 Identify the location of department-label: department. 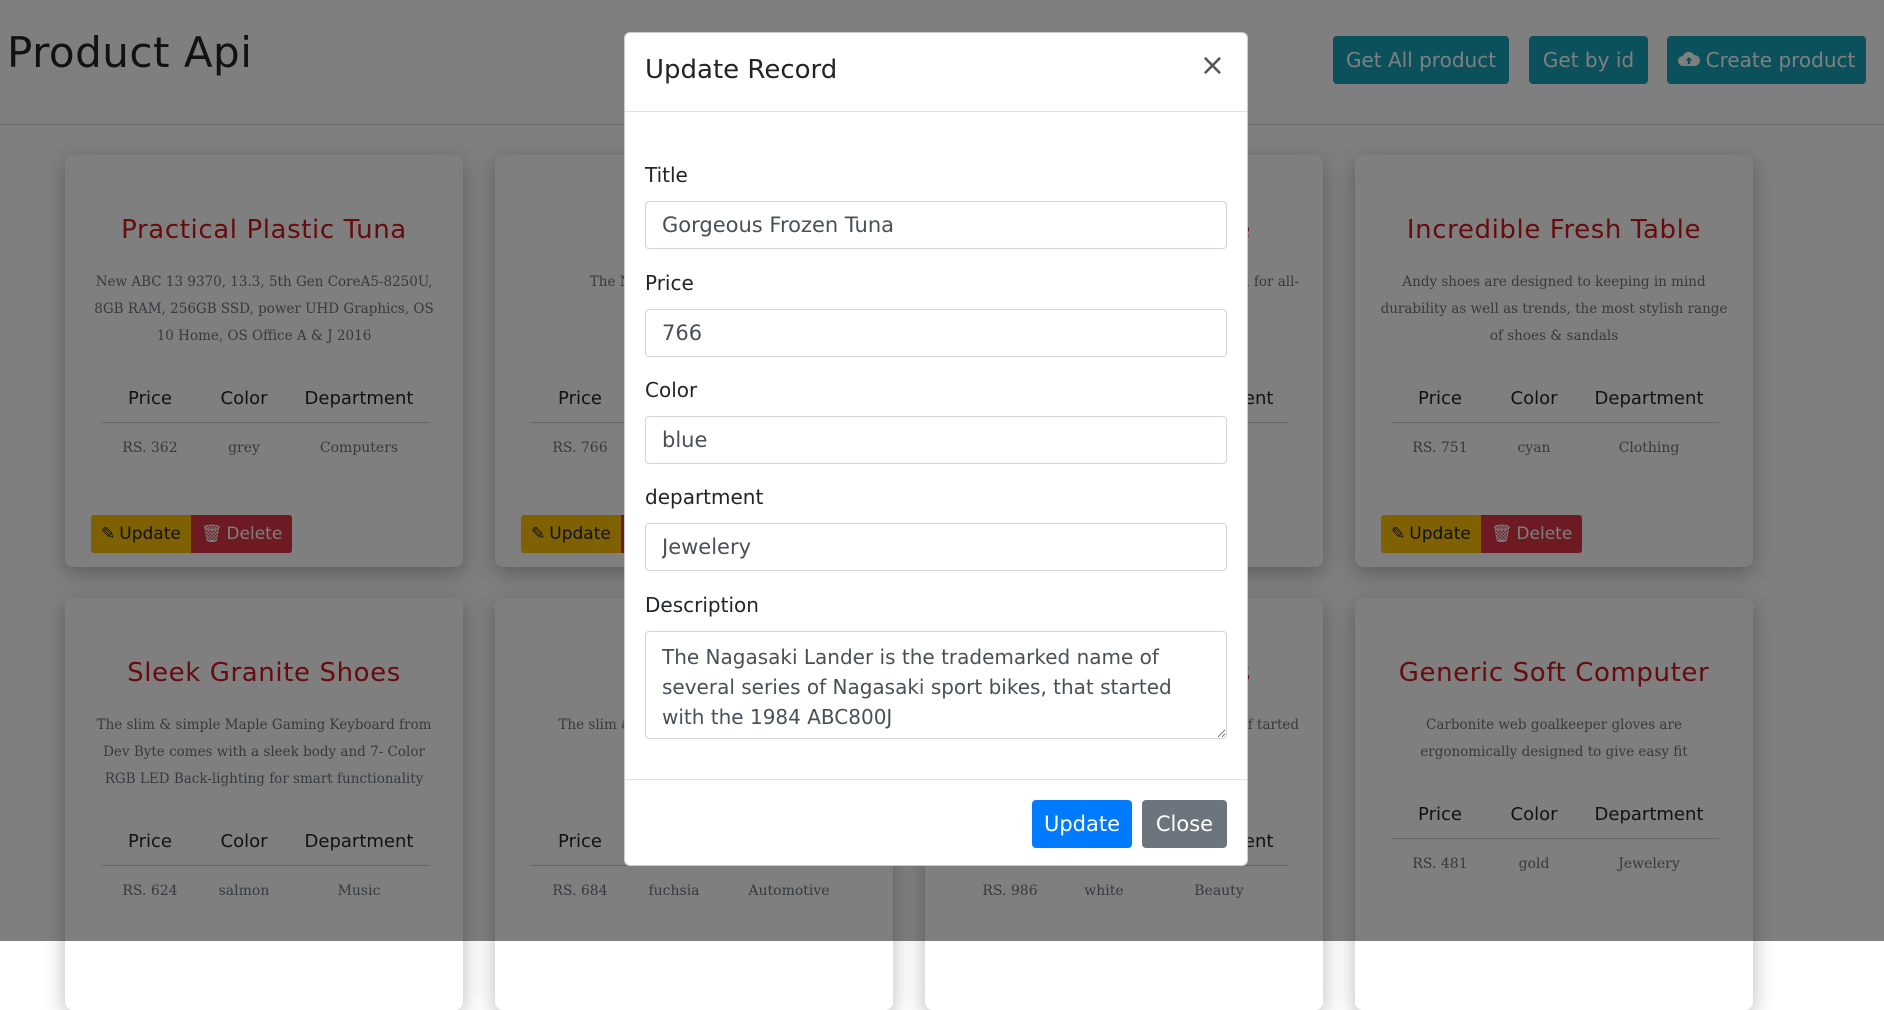
(704, 497).